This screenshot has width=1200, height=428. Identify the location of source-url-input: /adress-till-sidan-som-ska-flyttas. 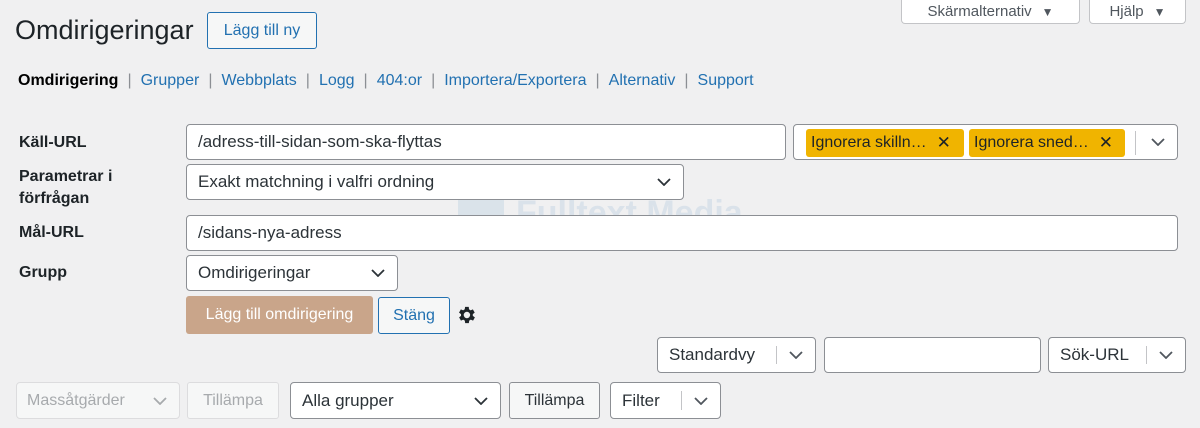
(486, 142).